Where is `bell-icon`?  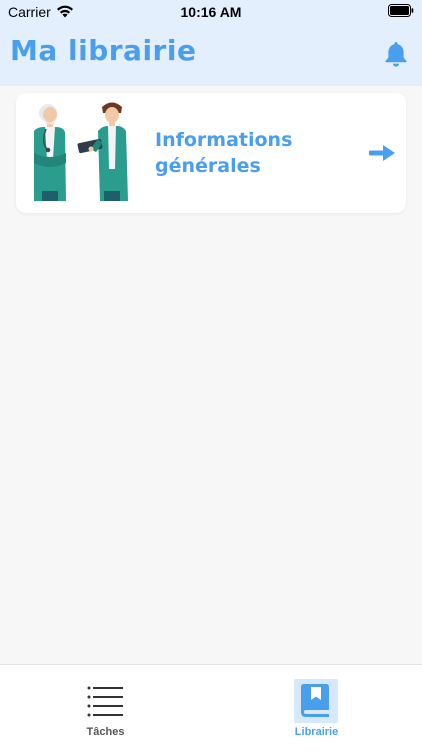 bell-icon is located at coordinates (396, 54).